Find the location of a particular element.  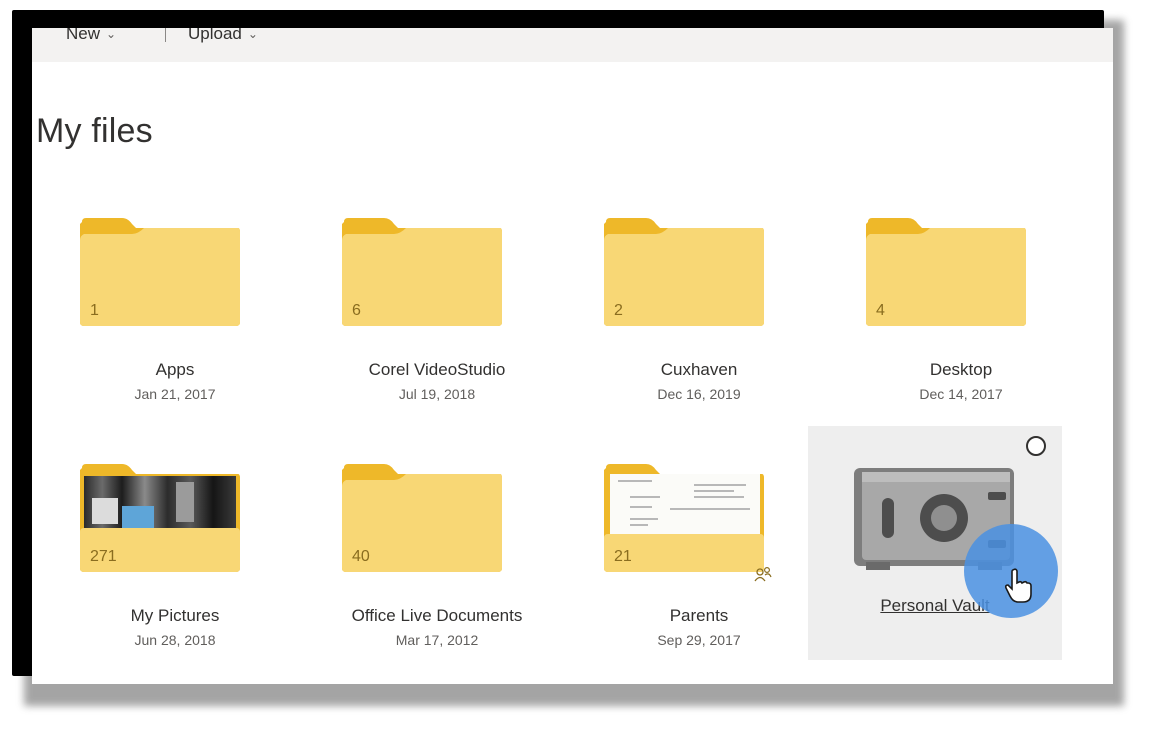

upload-button: Upload ⌄ is located at coordinates (223, 36).